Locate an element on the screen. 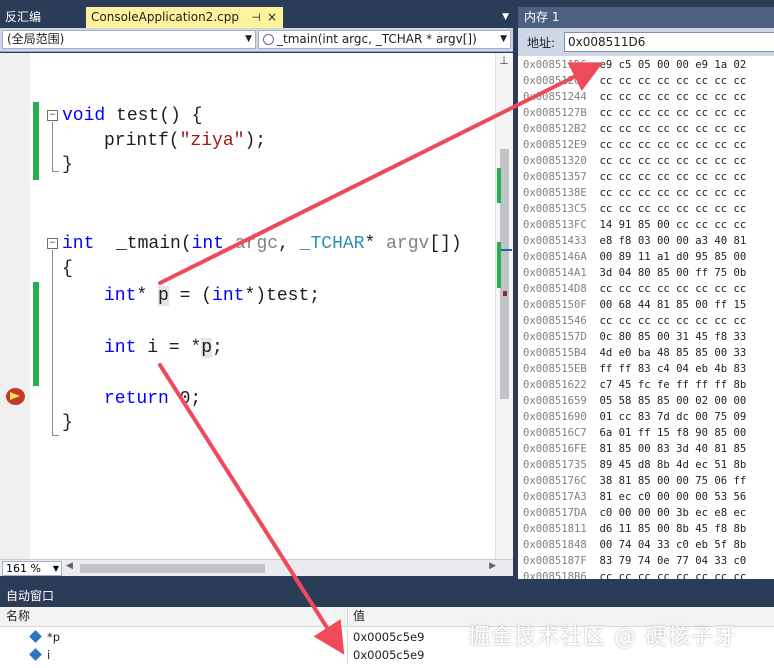  variable-name: *p is located at coordinates (54, 637).